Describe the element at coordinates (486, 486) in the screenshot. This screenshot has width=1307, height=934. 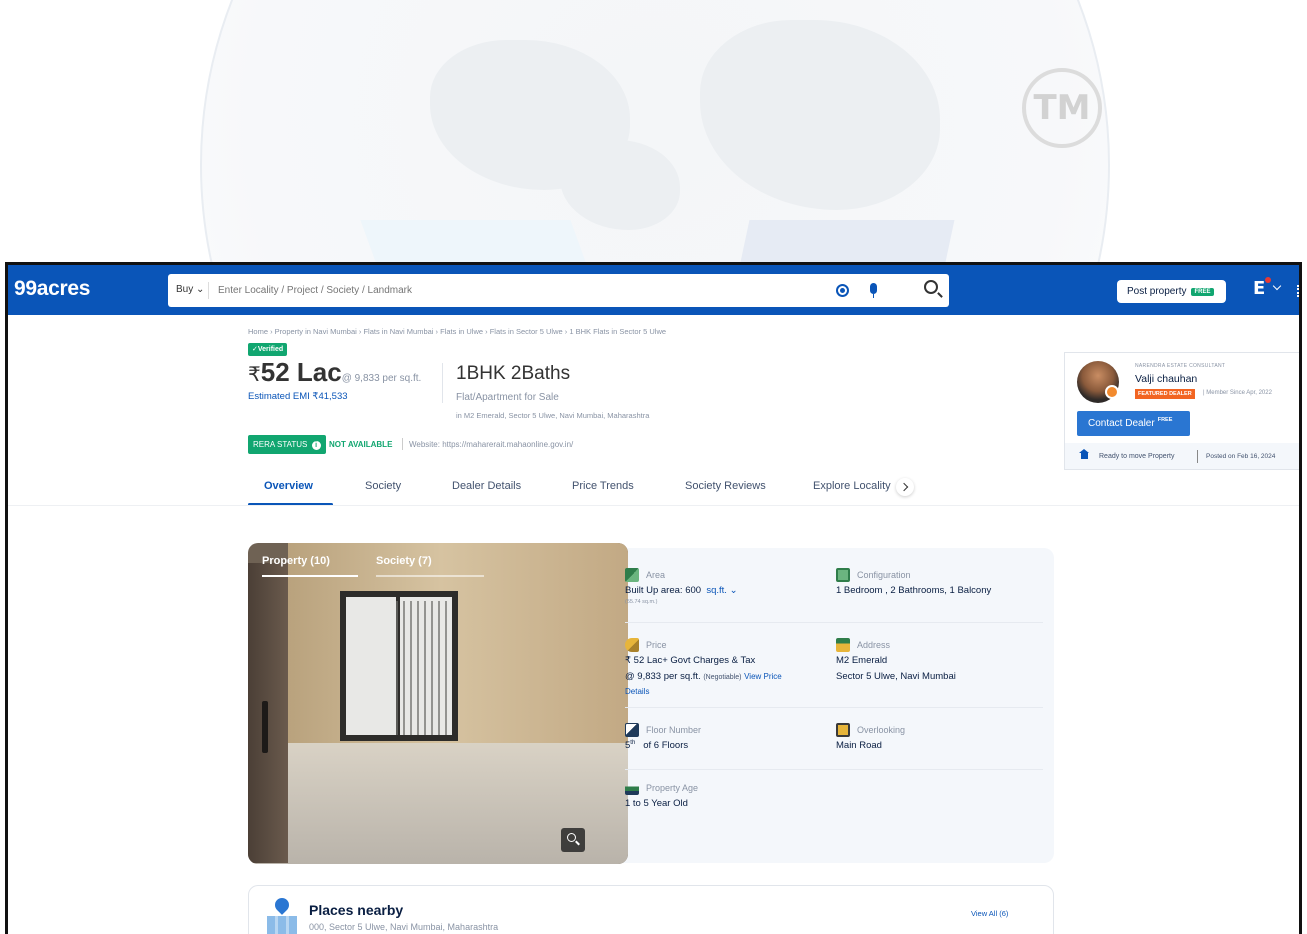
I see `tab-dealer-details: Dealer Details` at that location.